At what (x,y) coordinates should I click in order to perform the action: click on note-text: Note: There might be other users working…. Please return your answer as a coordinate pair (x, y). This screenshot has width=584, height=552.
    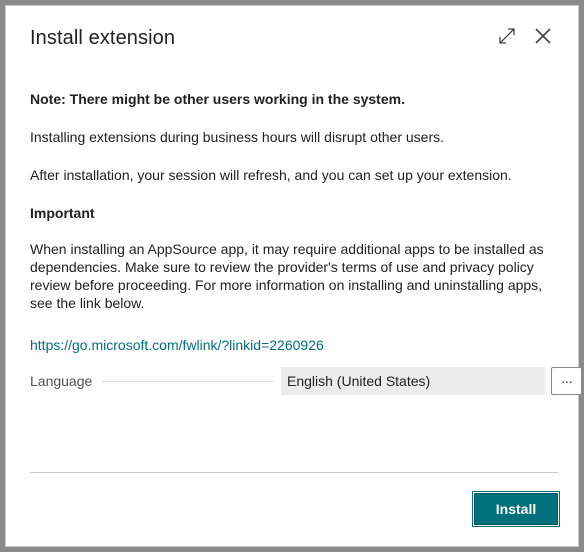
    Looking at the image, I should click on (217, 99).